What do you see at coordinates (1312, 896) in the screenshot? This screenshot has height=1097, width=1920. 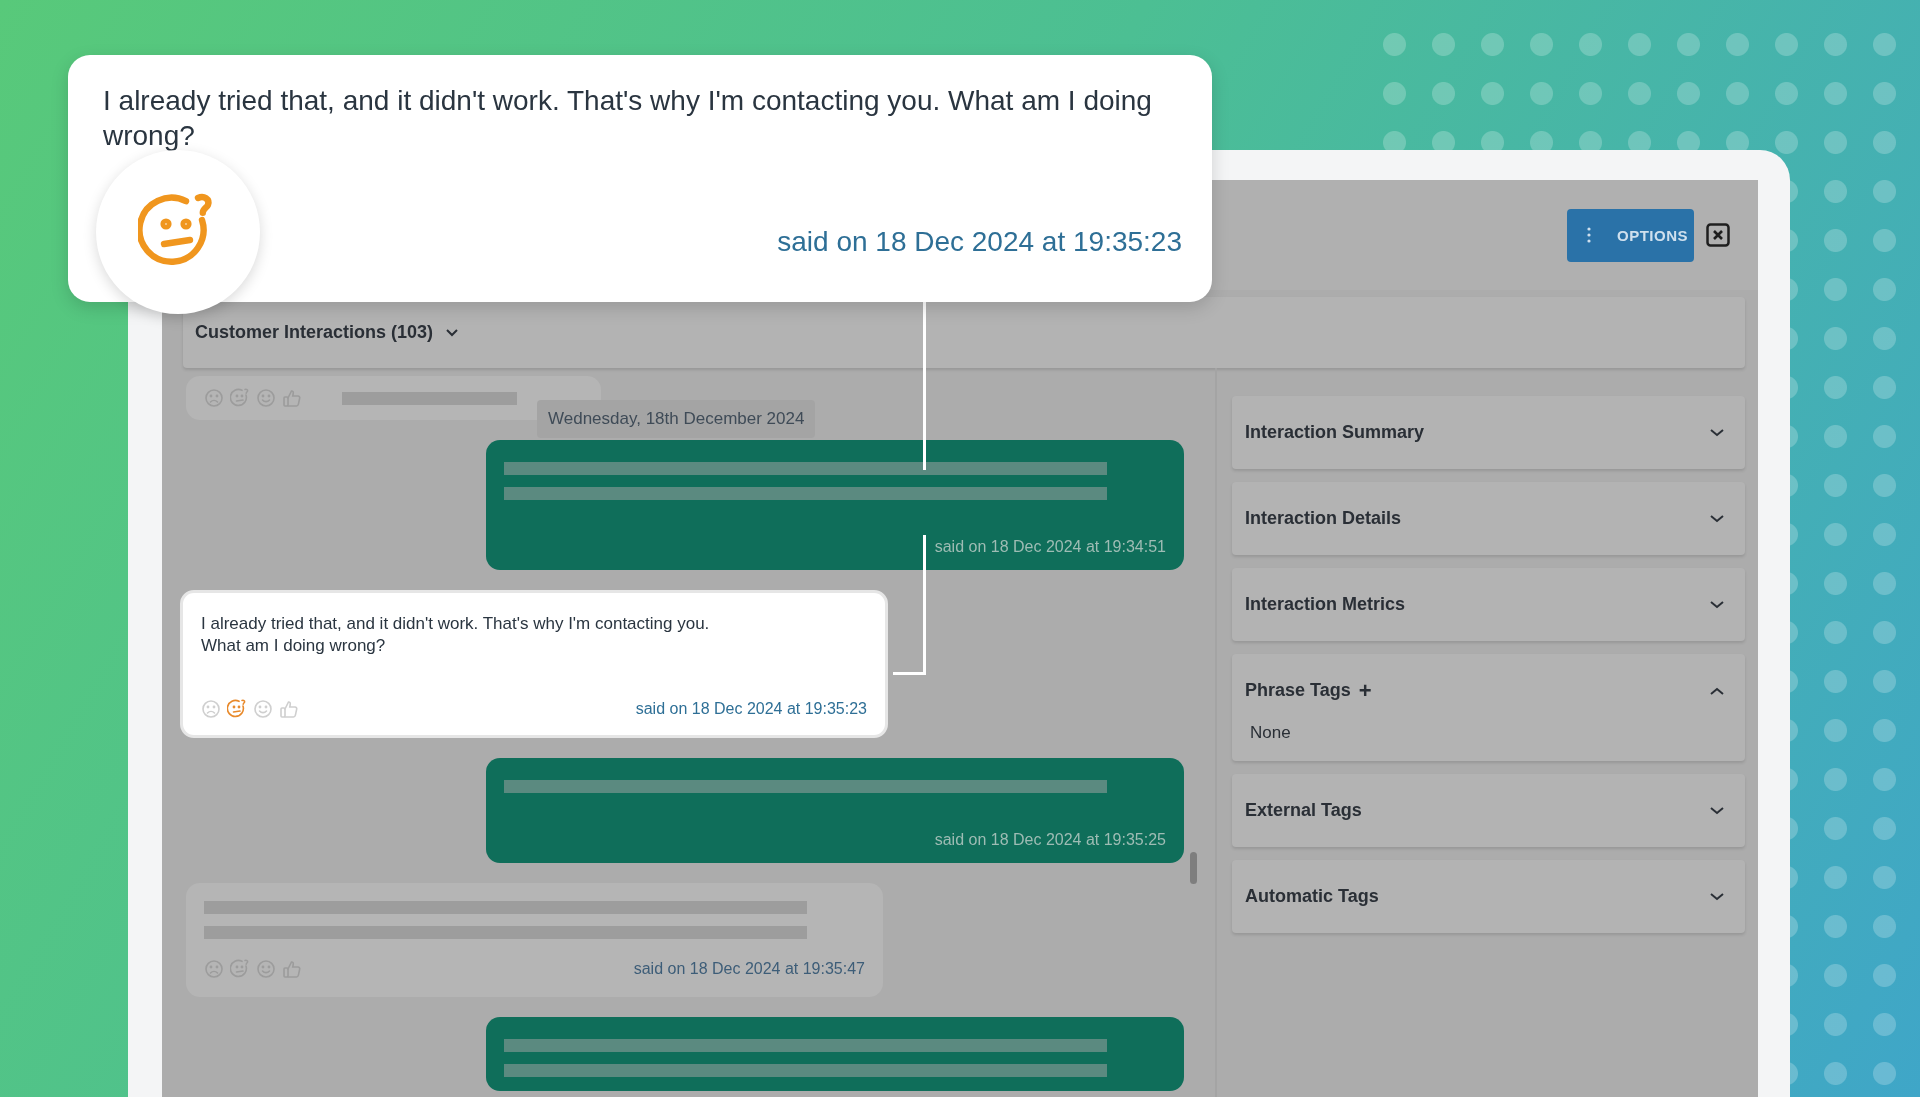 I see `section-title: Automatic Tags` at bounding box center [1312, 896].